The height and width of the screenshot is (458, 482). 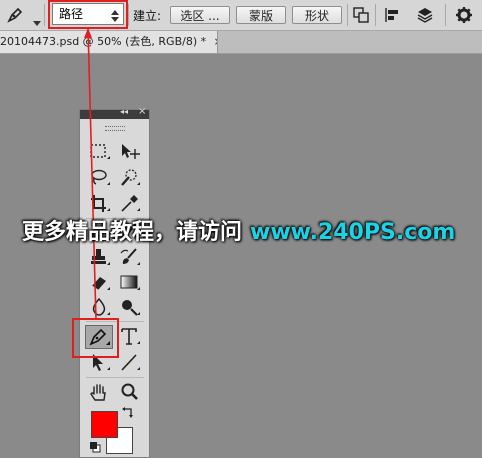 What do you see at coordinates (353, 232) in the screenshot?
I see `watermark-url: www.240PS.com` at bounding box center [353, 232].